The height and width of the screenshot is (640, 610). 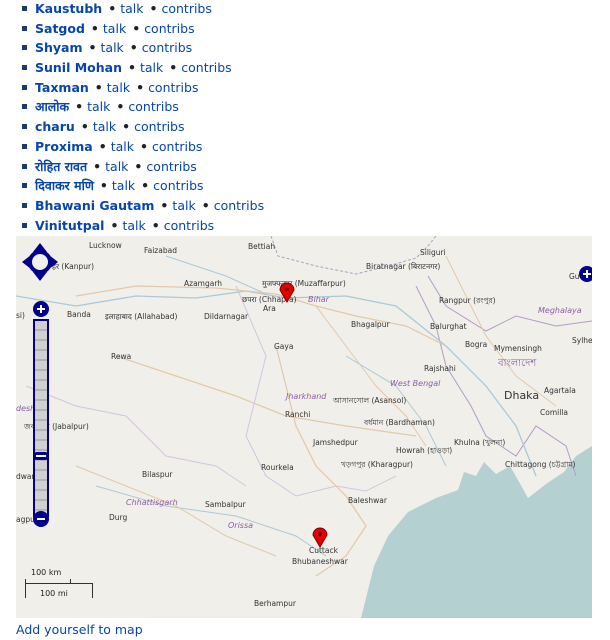 I want to click on region-jharkhand: Jharkhand, so click(x=306, y=396).